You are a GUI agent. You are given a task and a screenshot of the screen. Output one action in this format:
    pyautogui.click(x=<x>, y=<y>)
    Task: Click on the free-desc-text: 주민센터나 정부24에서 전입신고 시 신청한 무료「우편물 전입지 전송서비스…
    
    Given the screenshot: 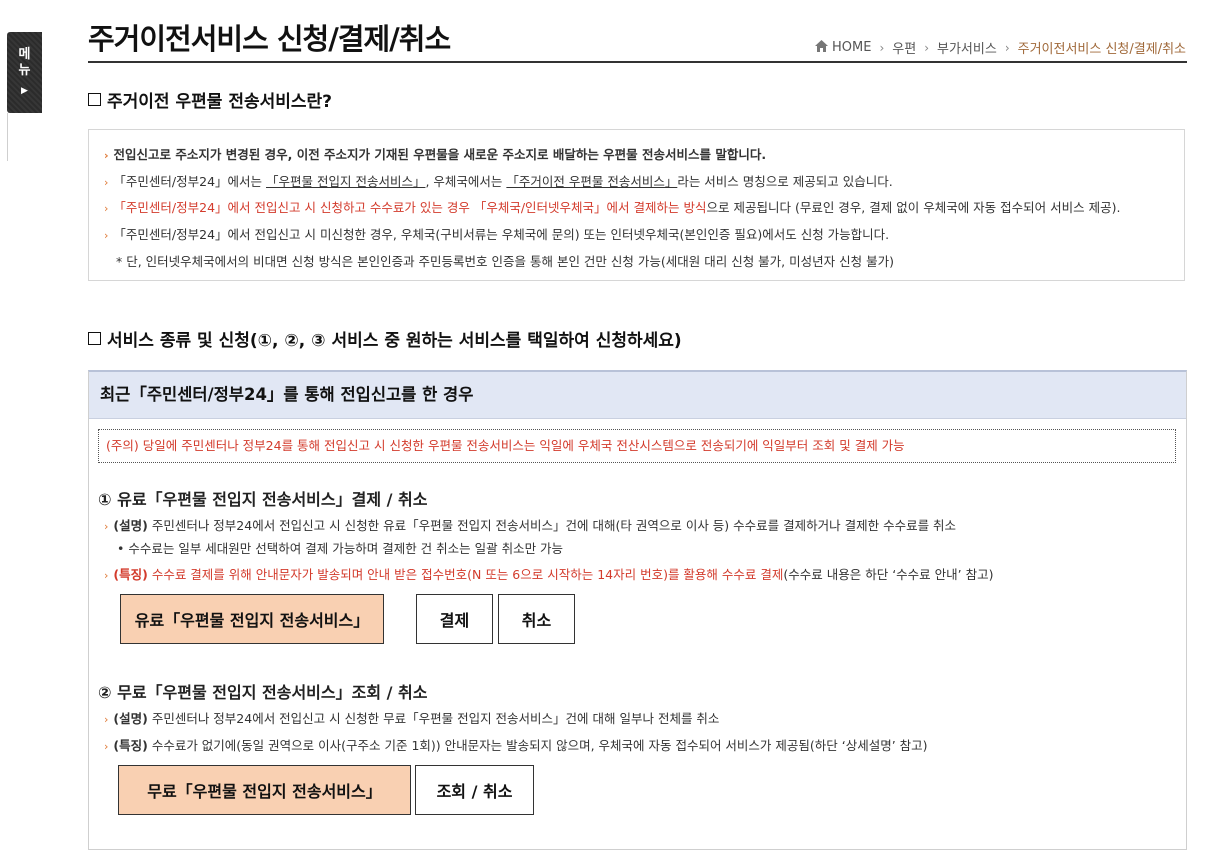 What is the action you would take?
    pyautogui.click(x=433, y=718)
    